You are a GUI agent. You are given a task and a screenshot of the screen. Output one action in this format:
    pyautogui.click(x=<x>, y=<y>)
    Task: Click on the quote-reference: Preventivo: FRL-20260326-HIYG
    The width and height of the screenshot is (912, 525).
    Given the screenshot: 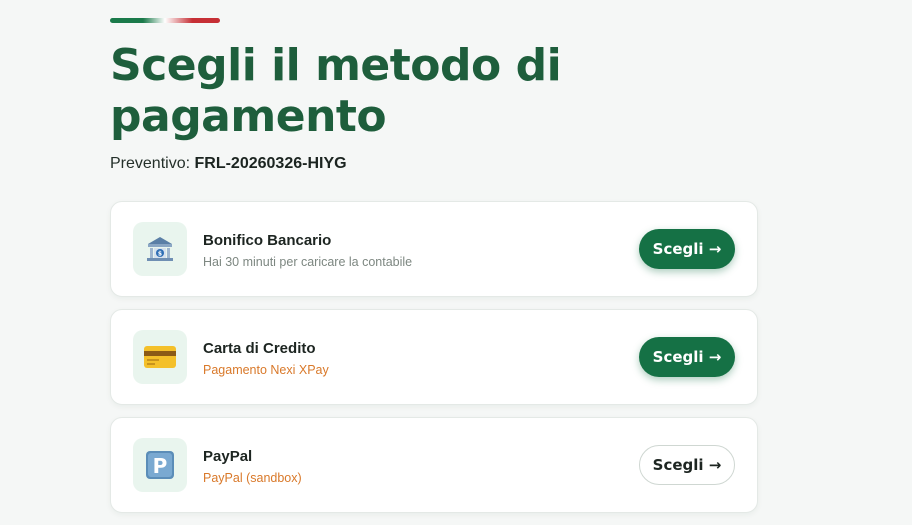 What is the action you would take?
    pyautogui.click(x=228, y=164)
    